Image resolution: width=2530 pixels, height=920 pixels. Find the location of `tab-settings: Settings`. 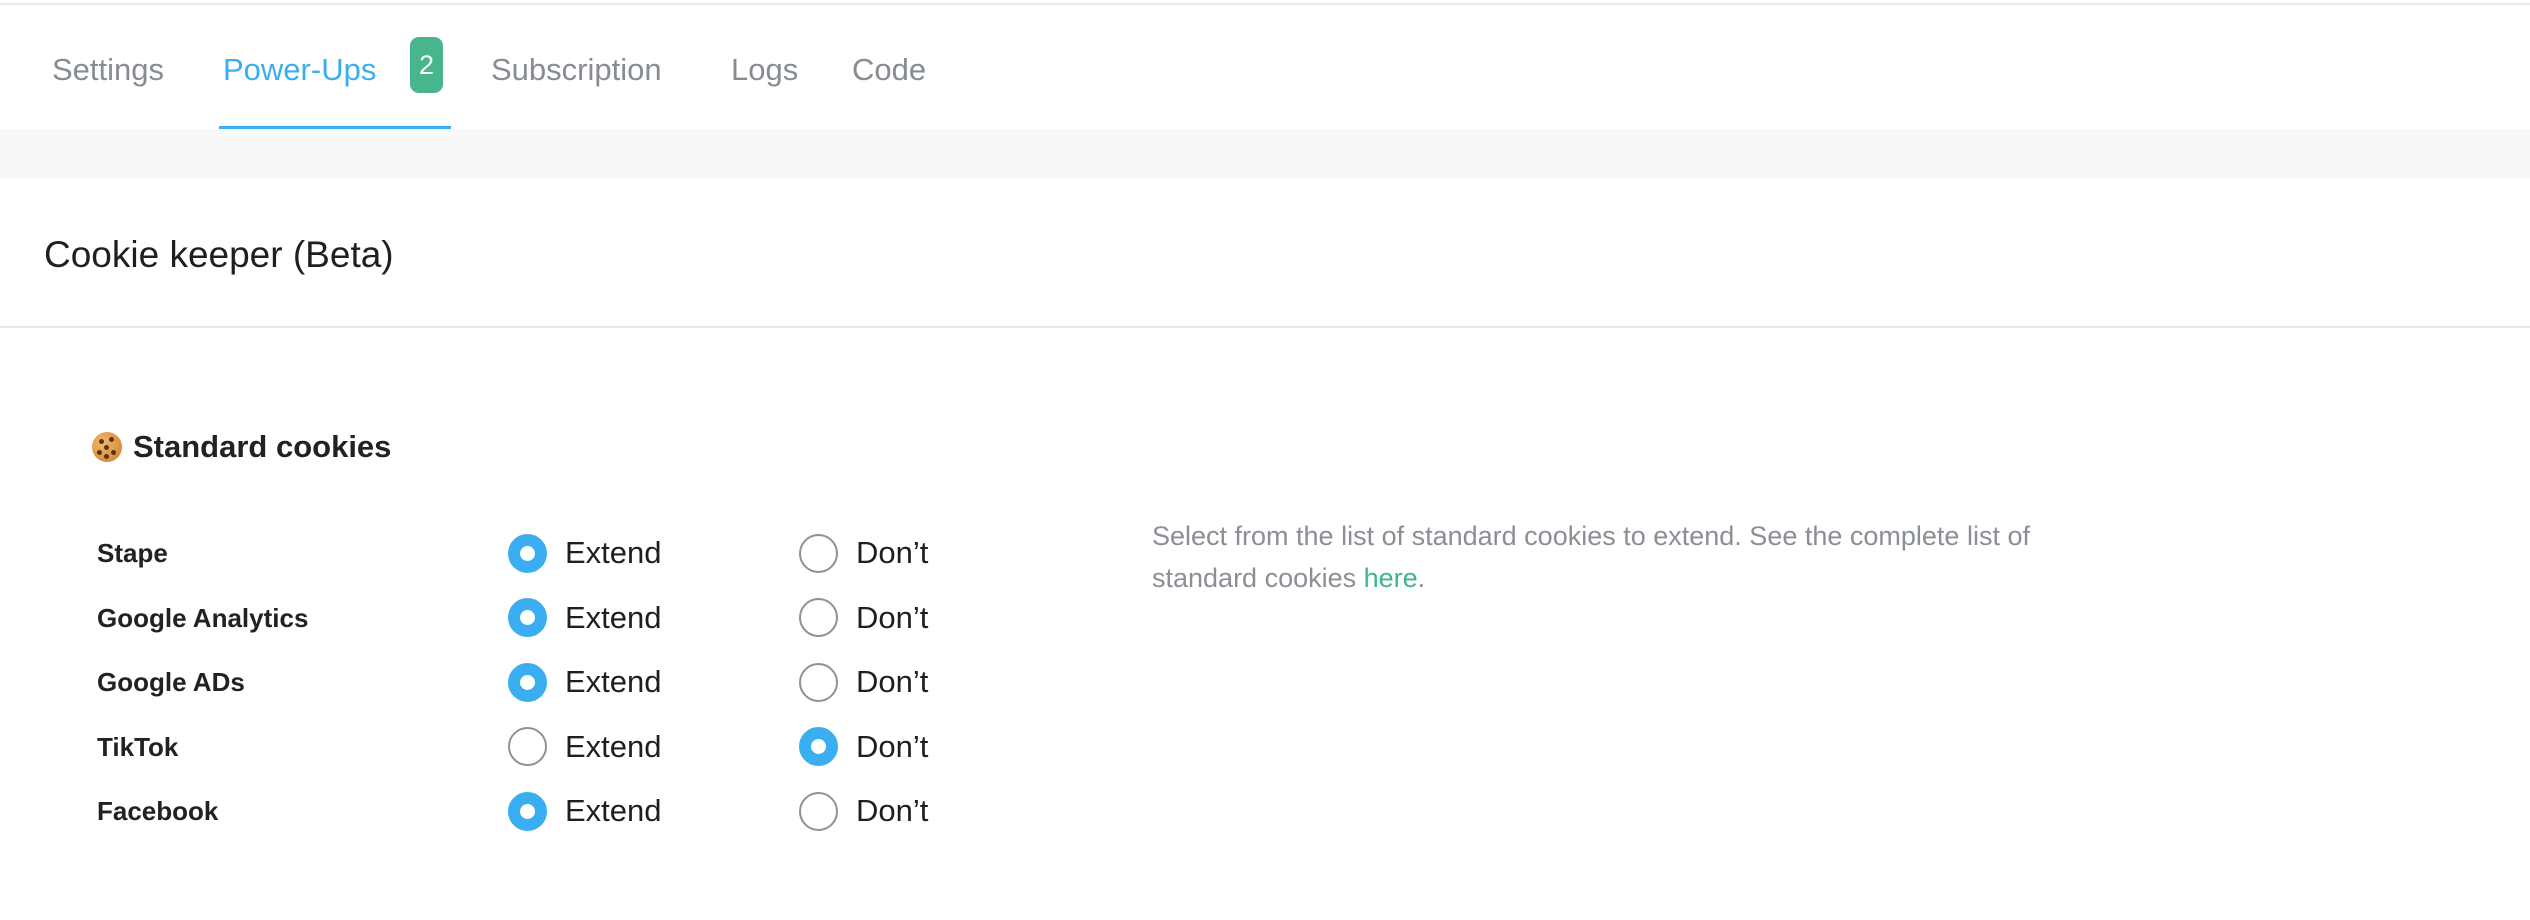

tab-settings: Settings is located at coordinates (108, 70).